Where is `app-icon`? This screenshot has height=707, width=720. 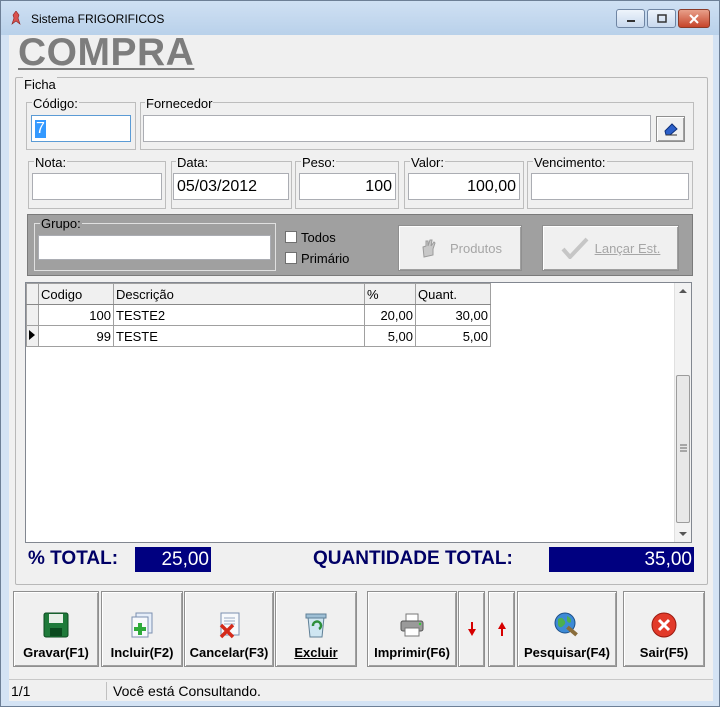
app-icon is located at coordinates (16, 18).